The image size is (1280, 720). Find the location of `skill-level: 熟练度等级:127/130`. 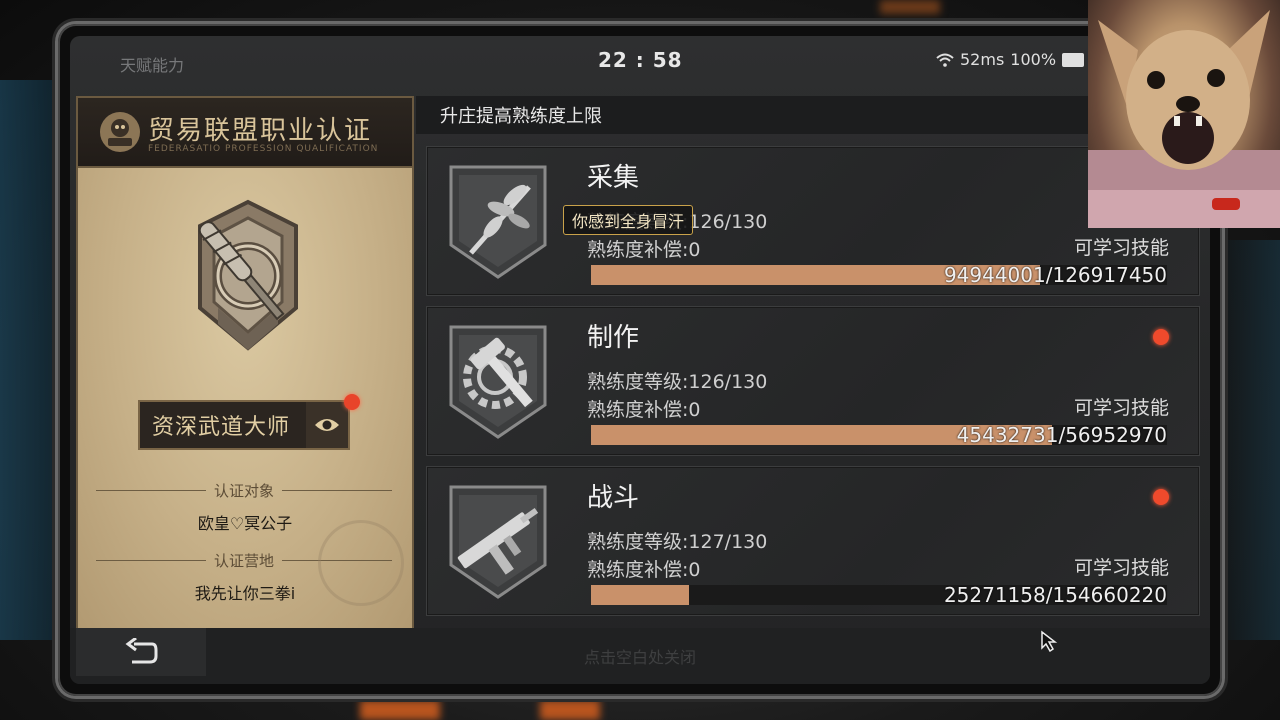

skill-level: 熟练度等级:127/130 is located at coordinates (677, 542).